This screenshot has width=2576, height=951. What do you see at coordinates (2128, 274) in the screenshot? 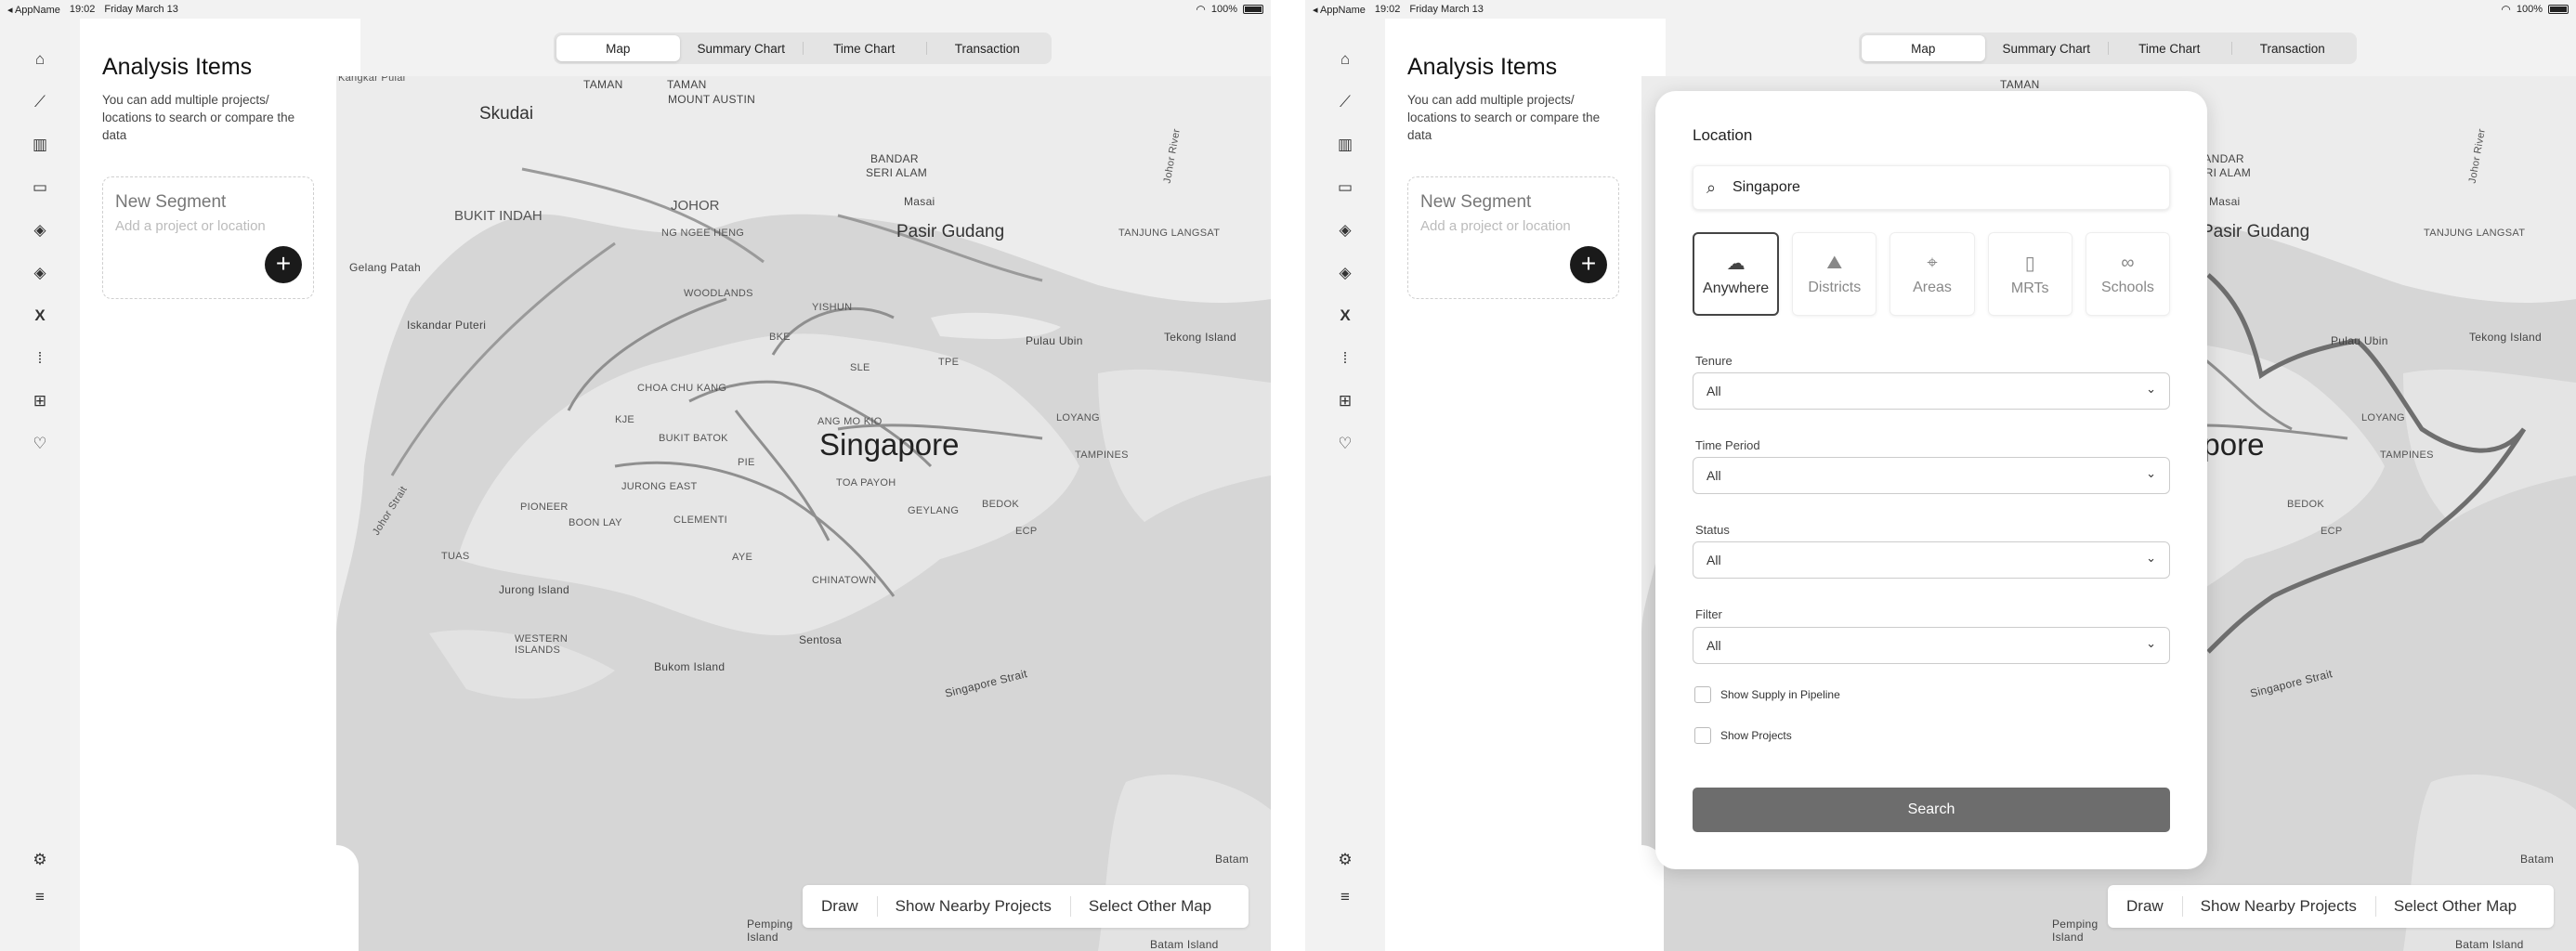
I see `category-schools: ∞ Schools` at bounding box center [2128, 274].